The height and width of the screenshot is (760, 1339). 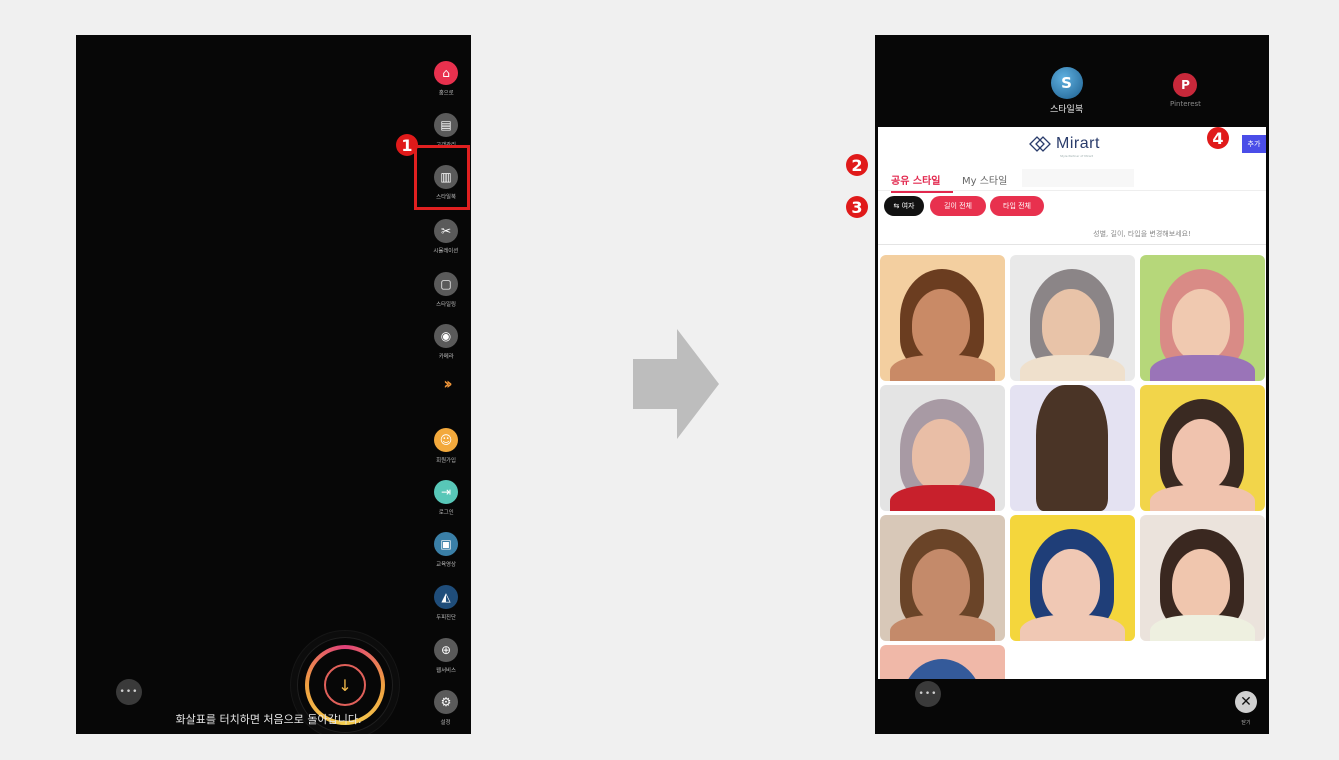 What do you see at coordinates (446, 564) in the screenshot?
I see `nav-education-label: 교육영상` at bounding box center [446, 564].